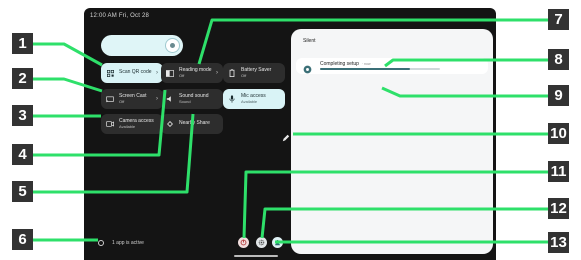  I want to click on callout-4: 4, so click(22, 154).